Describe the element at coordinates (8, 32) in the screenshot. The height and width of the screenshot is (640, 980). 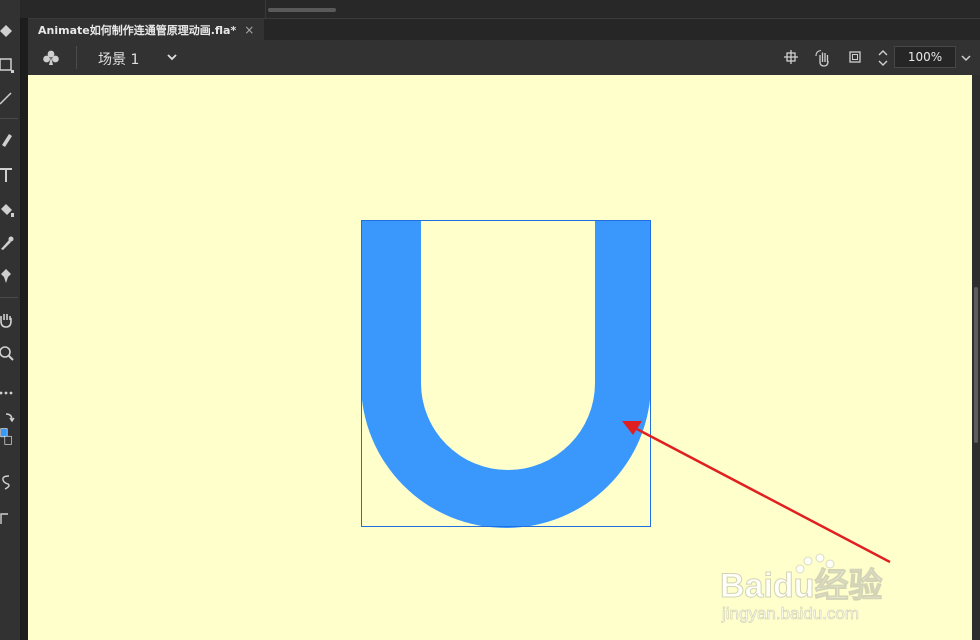
I see `subselection-icon` at that location.